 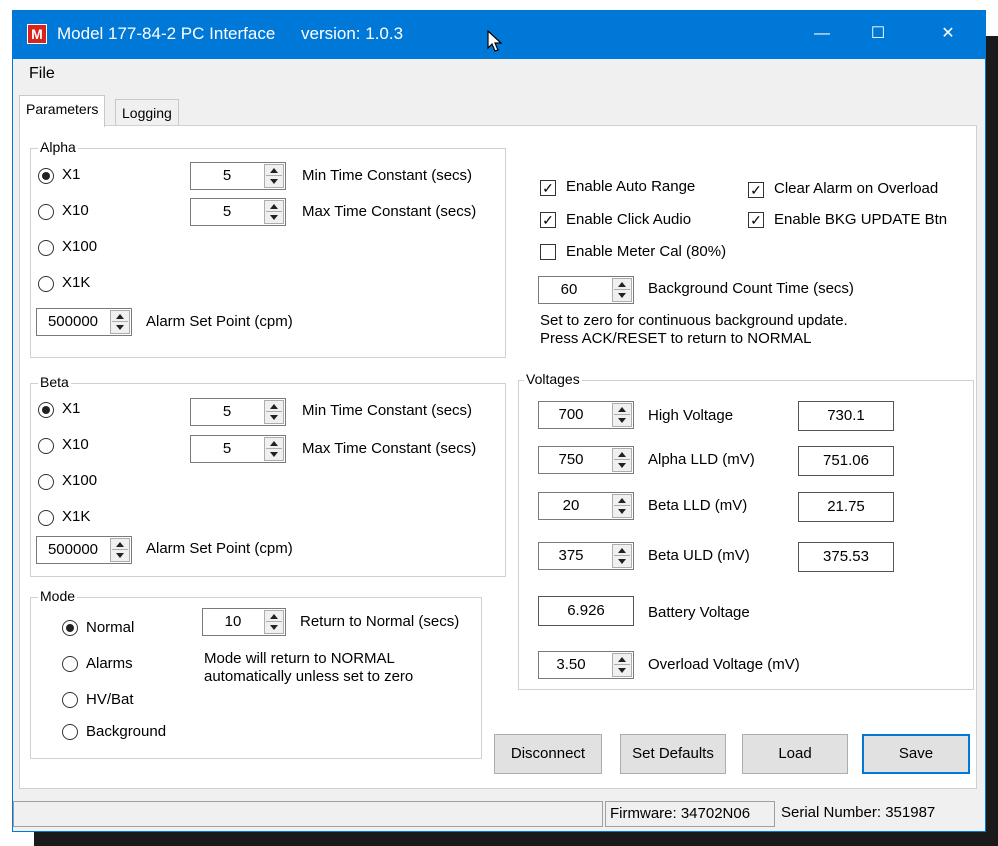 I want to click on click-audio-checkbox: ✓, so click(x=548, y=220).